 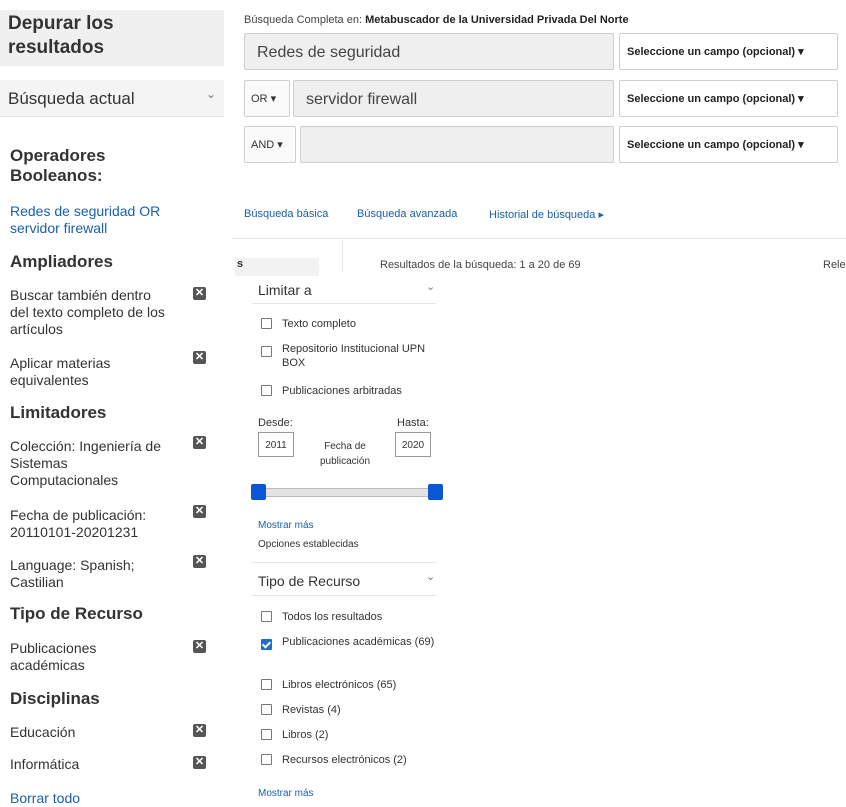 What do you see at coordinates (266, 644) in the screenshot?
I see `checkbox-checked` at bounding box center [266, 644].